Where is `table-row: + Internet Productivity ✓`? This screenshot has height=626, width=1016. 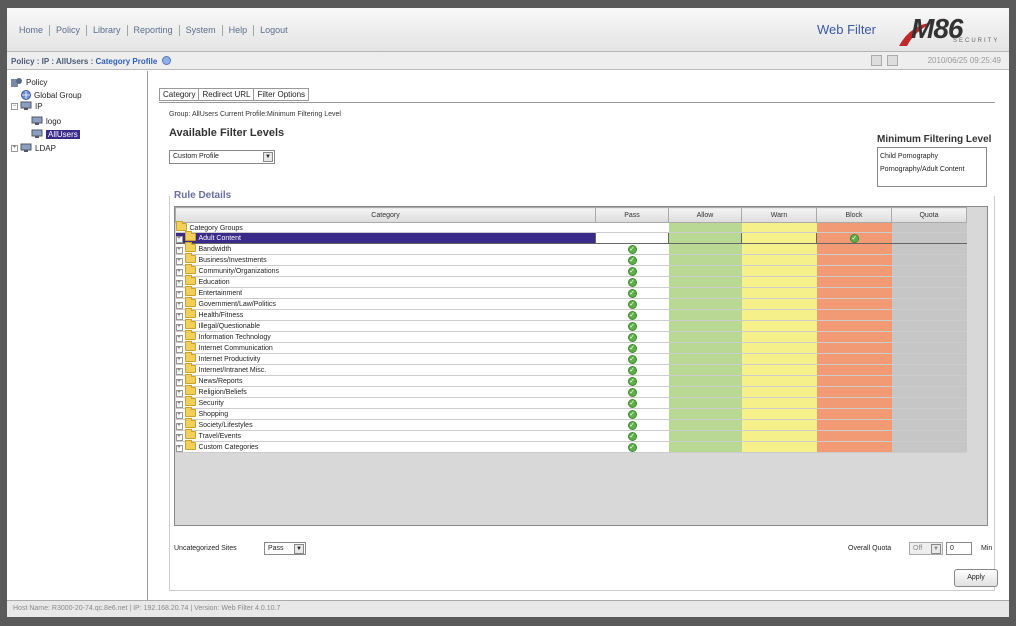 table-row: + Internet Productivity ✓ is located at coordinates (571, 358).